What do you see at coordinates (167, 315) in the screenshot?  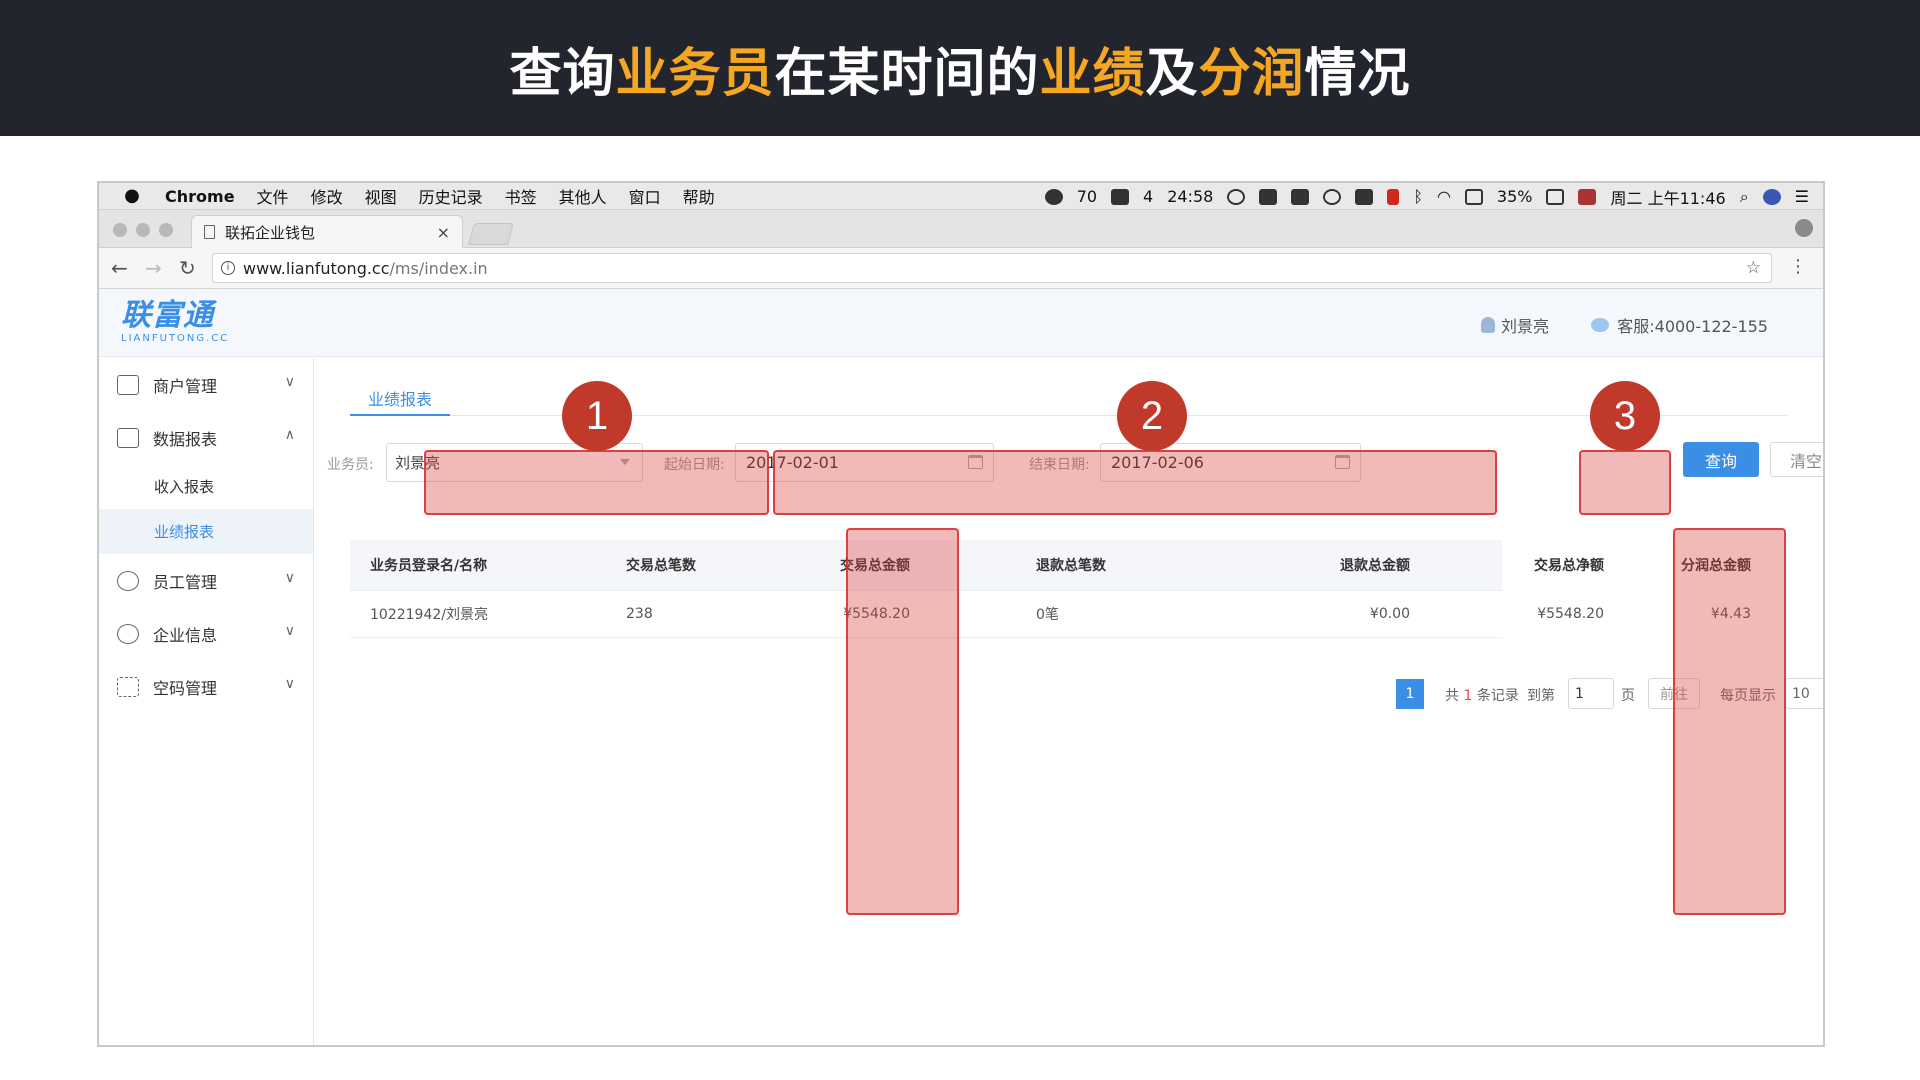 I see `logo-text: 联富通` at bounding box center [167, 315].